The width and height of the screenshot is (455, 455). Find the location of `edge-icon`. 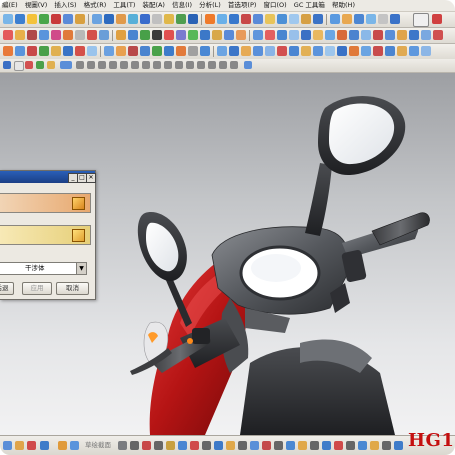

edge-icon is located at coordinates (414, 35).